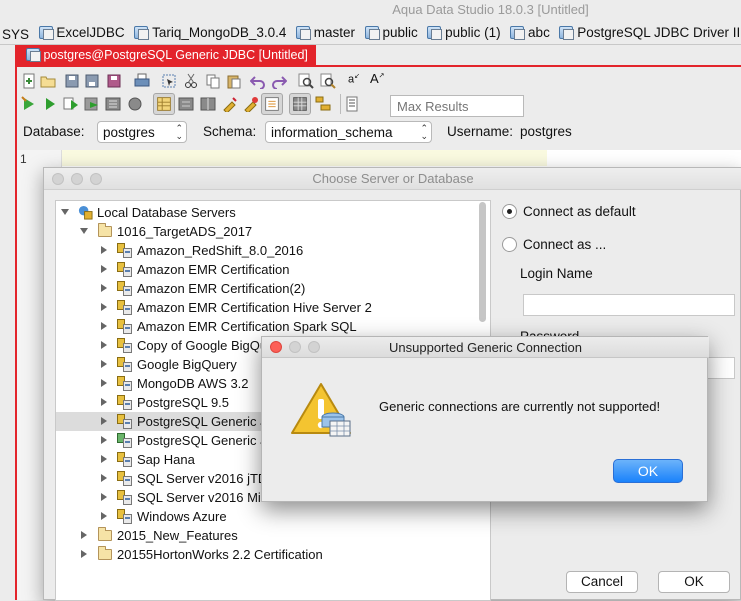 Image resolution: width=741 pixels, height=601 pixels. What do you see at coordinates (234, 81) in the screenshot?
I see `paste-icon` at bounding box center [234, 81].